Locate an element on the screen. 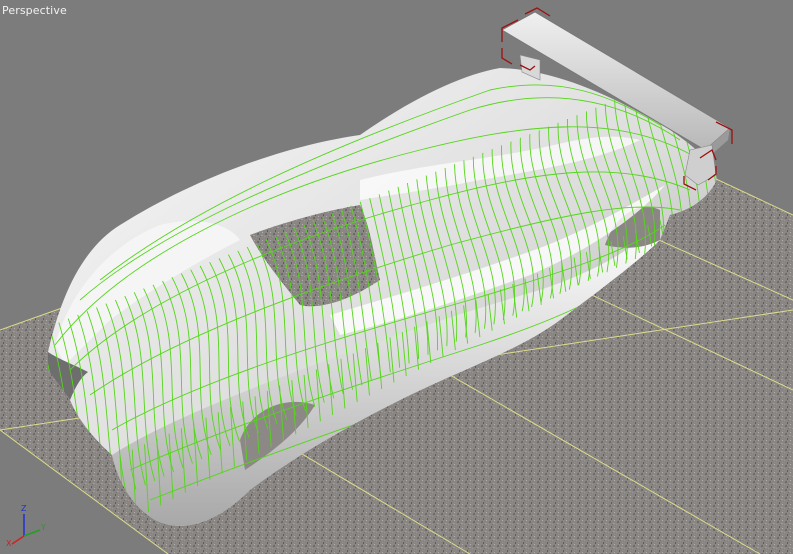 The image size is (793, 554). x-axis-label: X is located at coordinates (9, 543).